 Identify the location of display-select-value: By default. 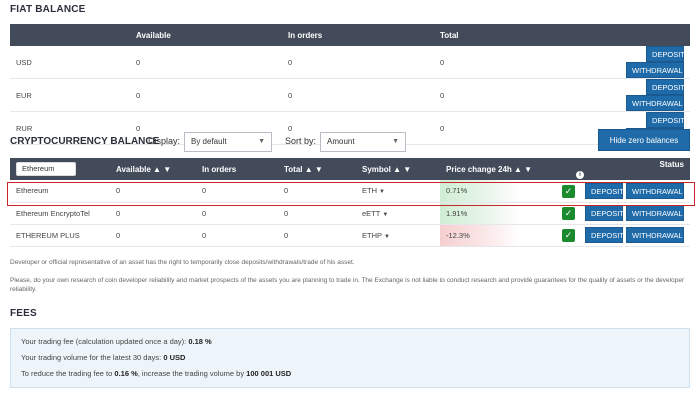
(209, 141).